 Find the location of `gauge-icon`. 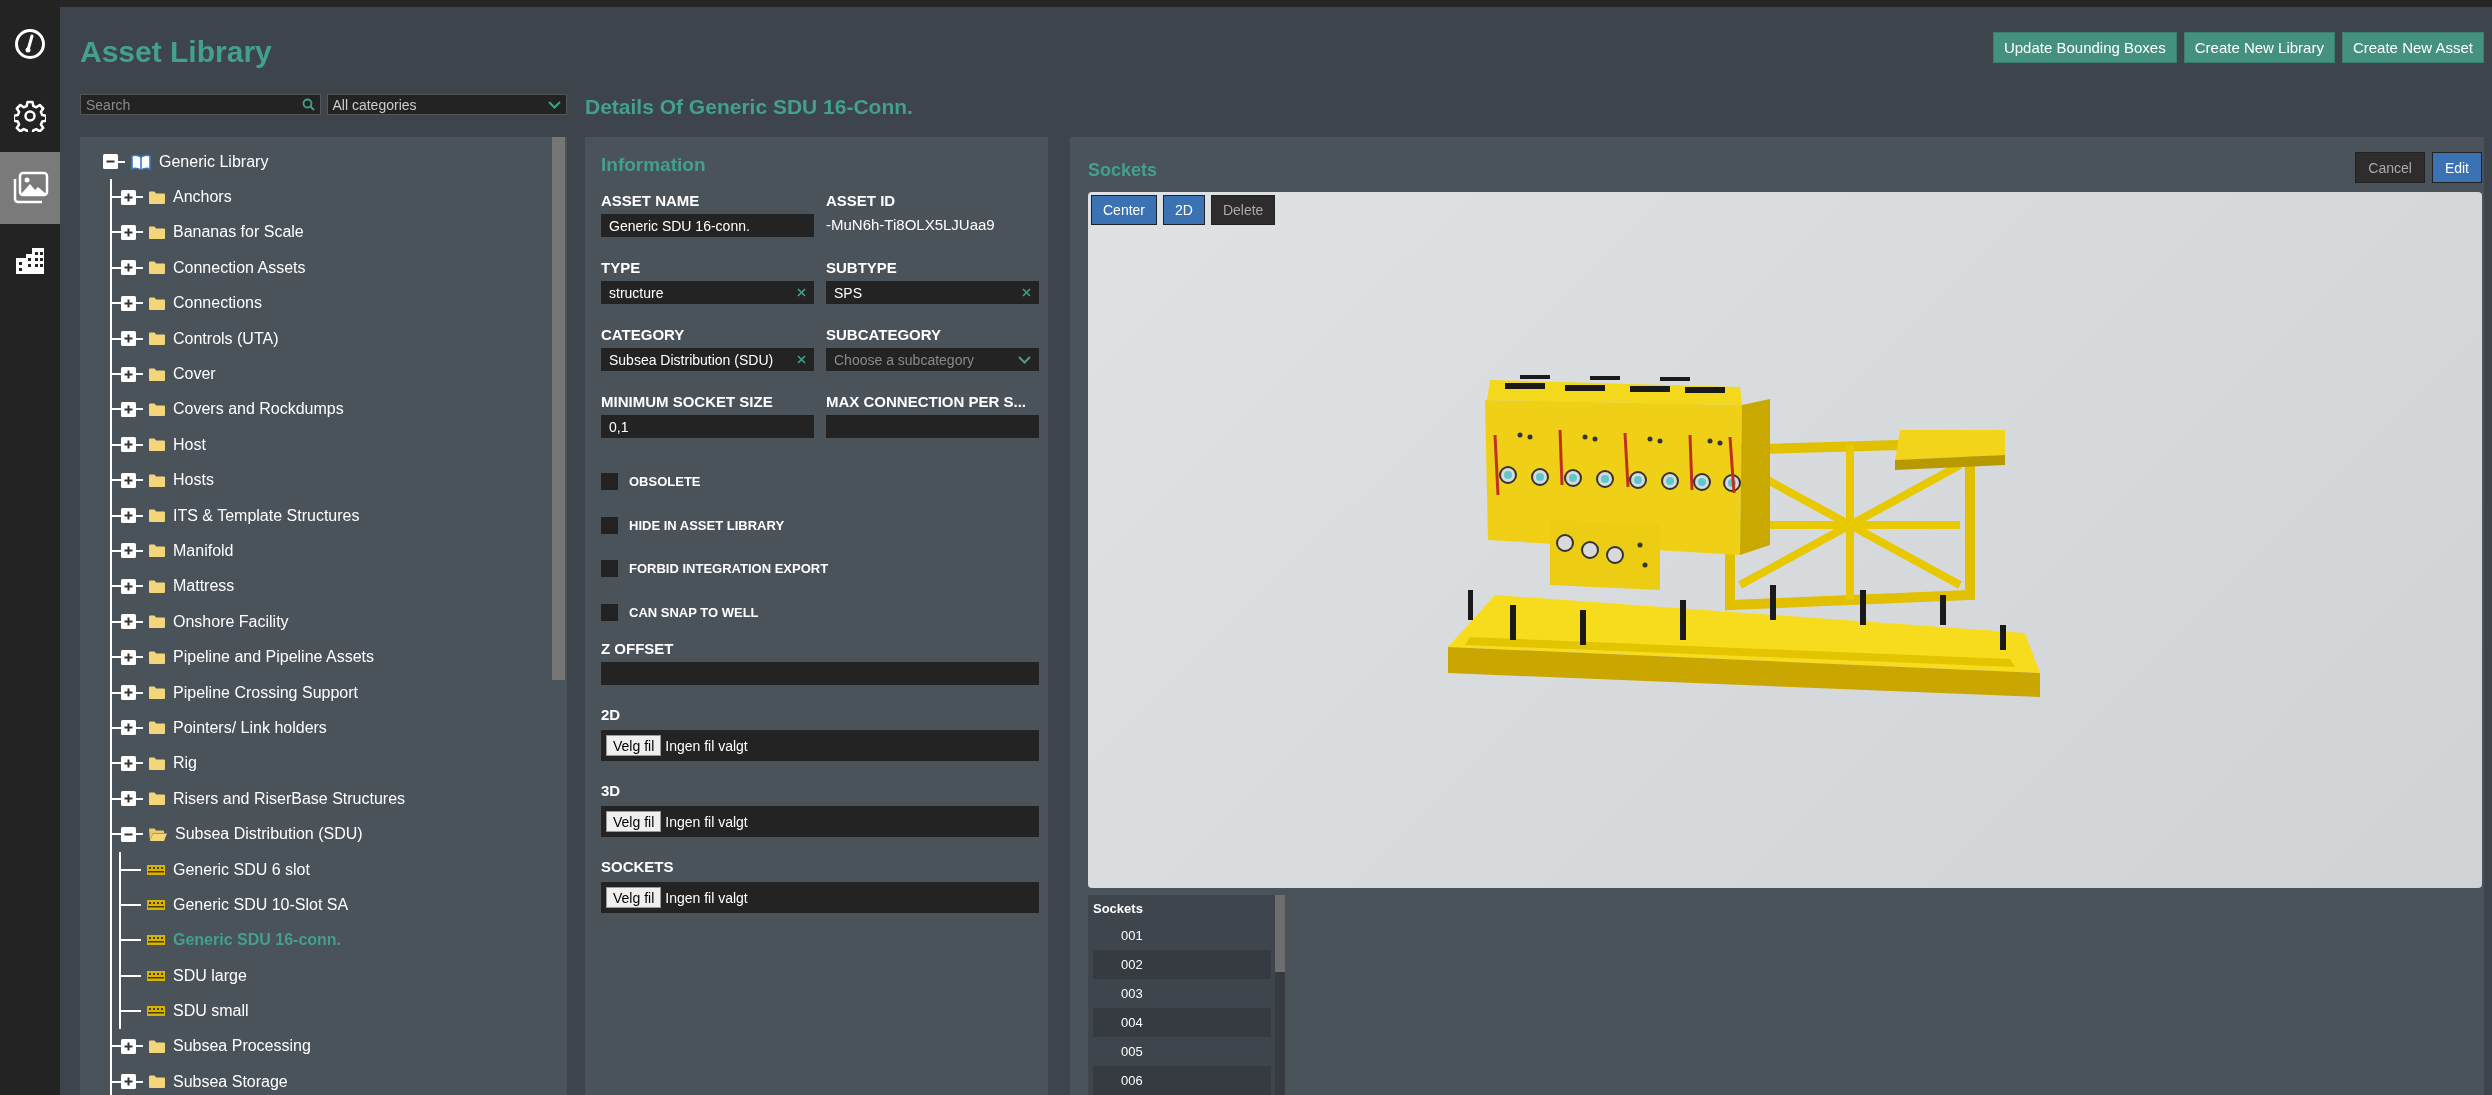

gauge-icon is located at coordinates (30, 44).